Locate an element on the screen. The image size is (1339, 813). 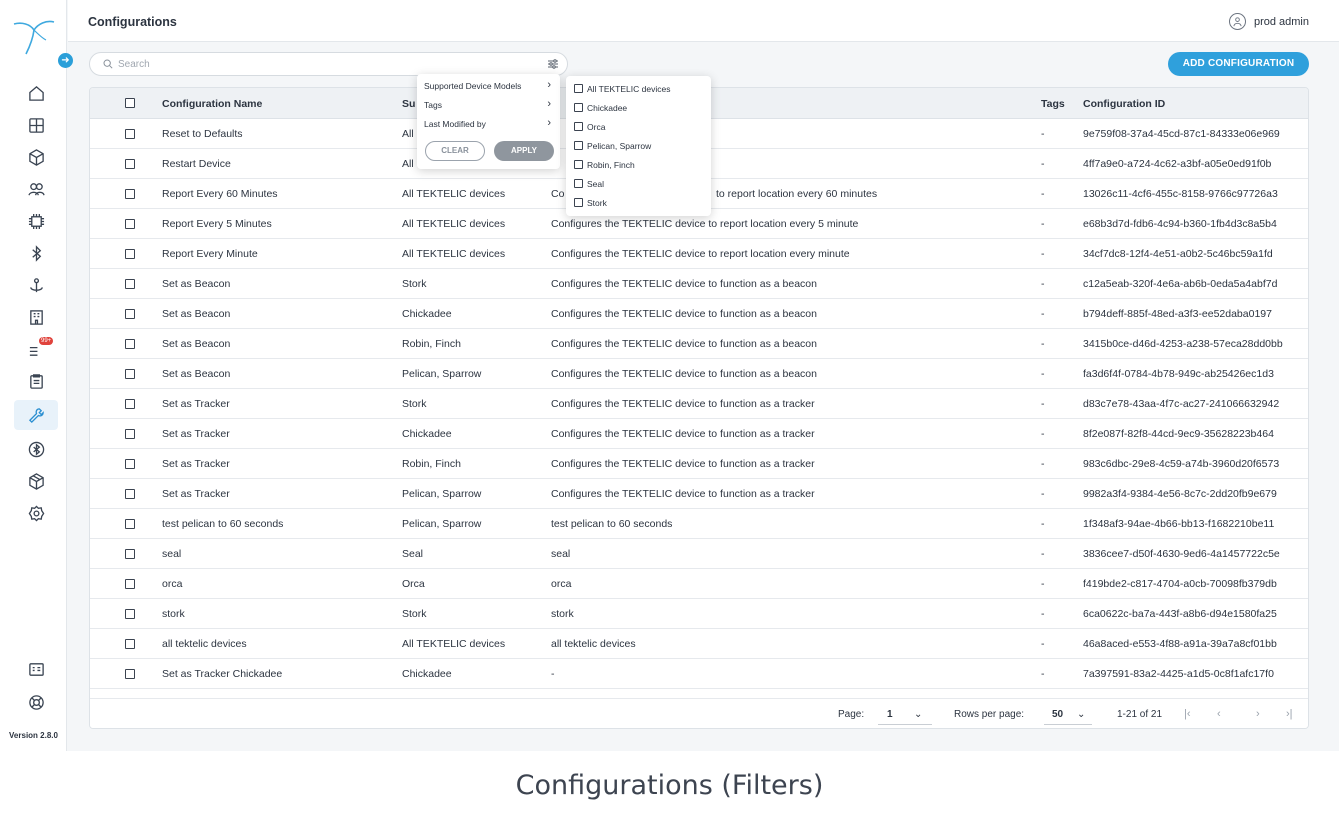
first-page-icon: |‹ is located at coordinates (1187, 714).